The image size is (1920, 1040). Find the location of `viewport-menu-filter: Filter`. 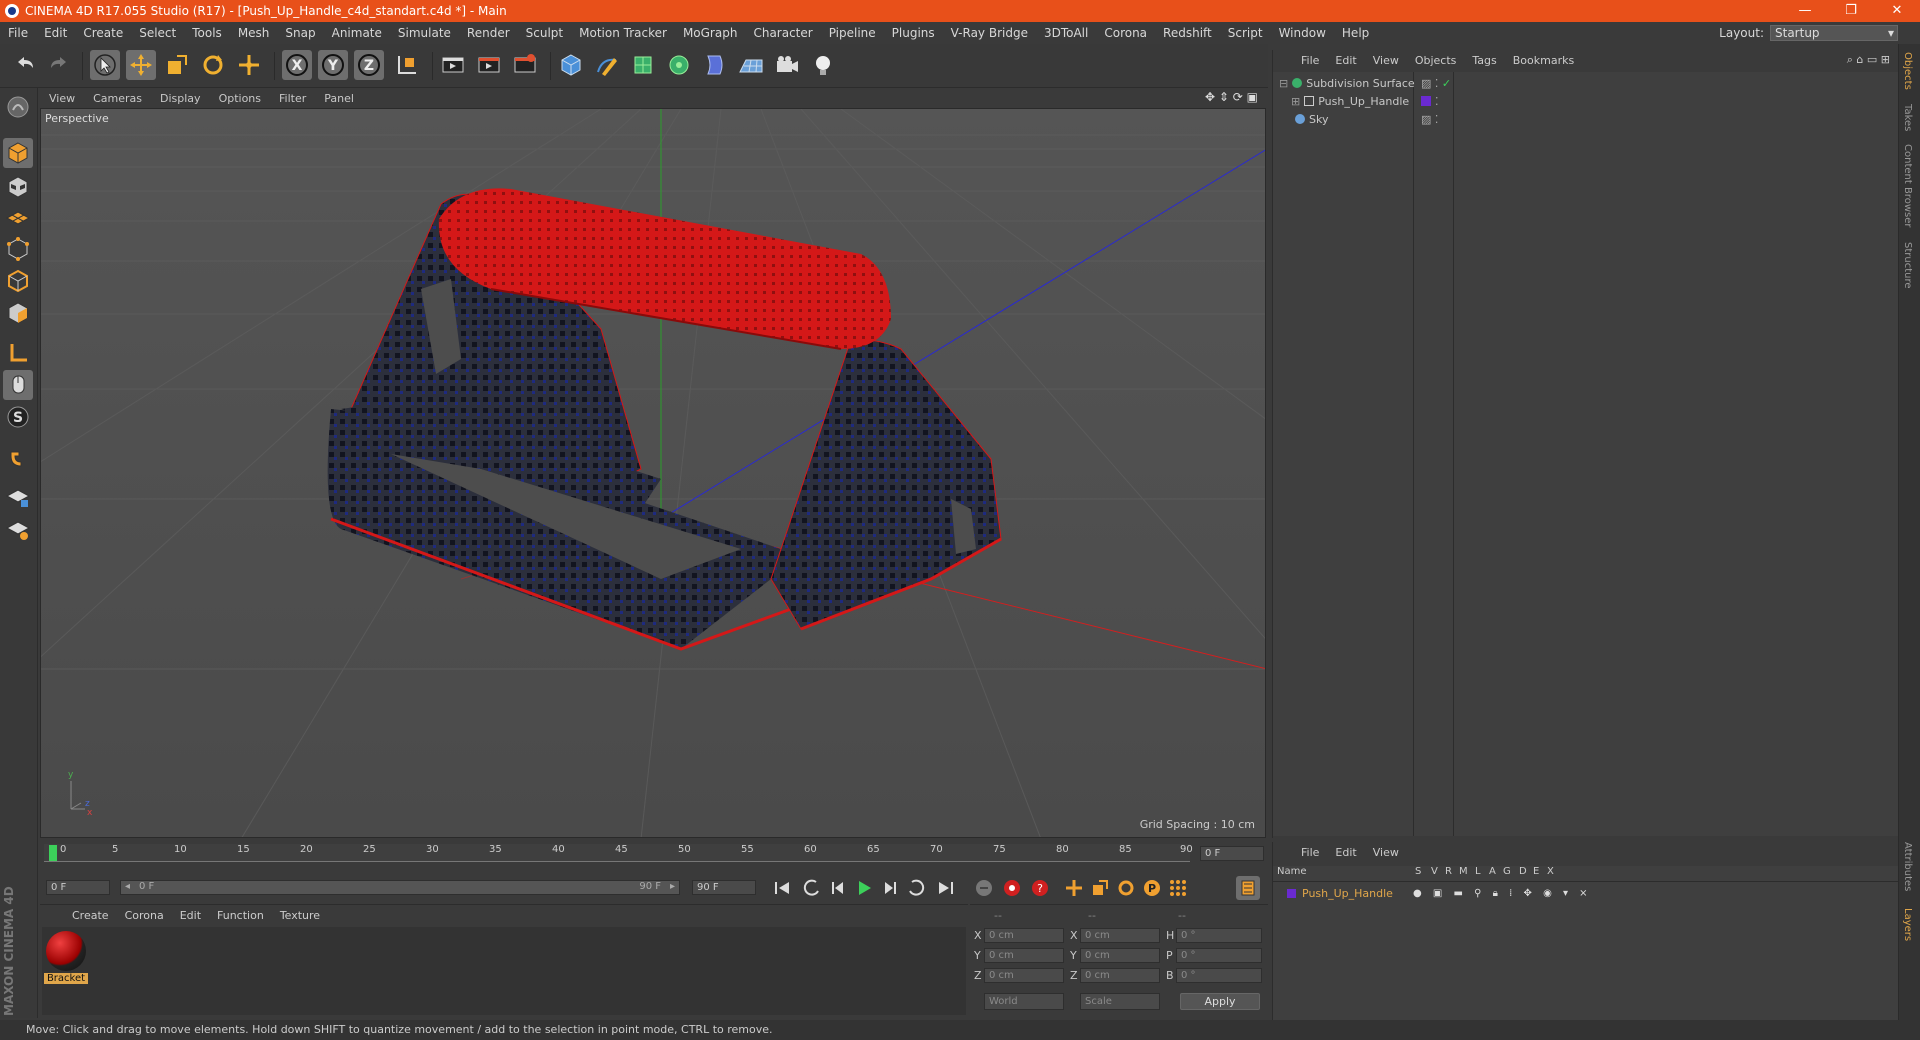

viewport-menu-filter: Filter is located at coordinates (292, 98).